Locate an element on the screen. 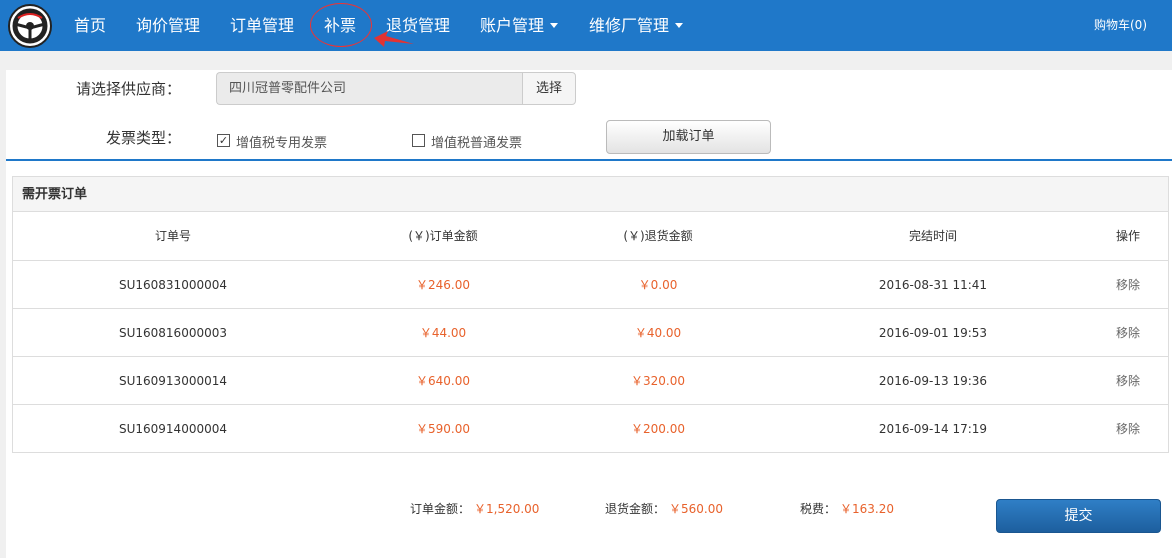 This screenshot has height=558, width=1172. section-divider is located at coordinates (589, 160).